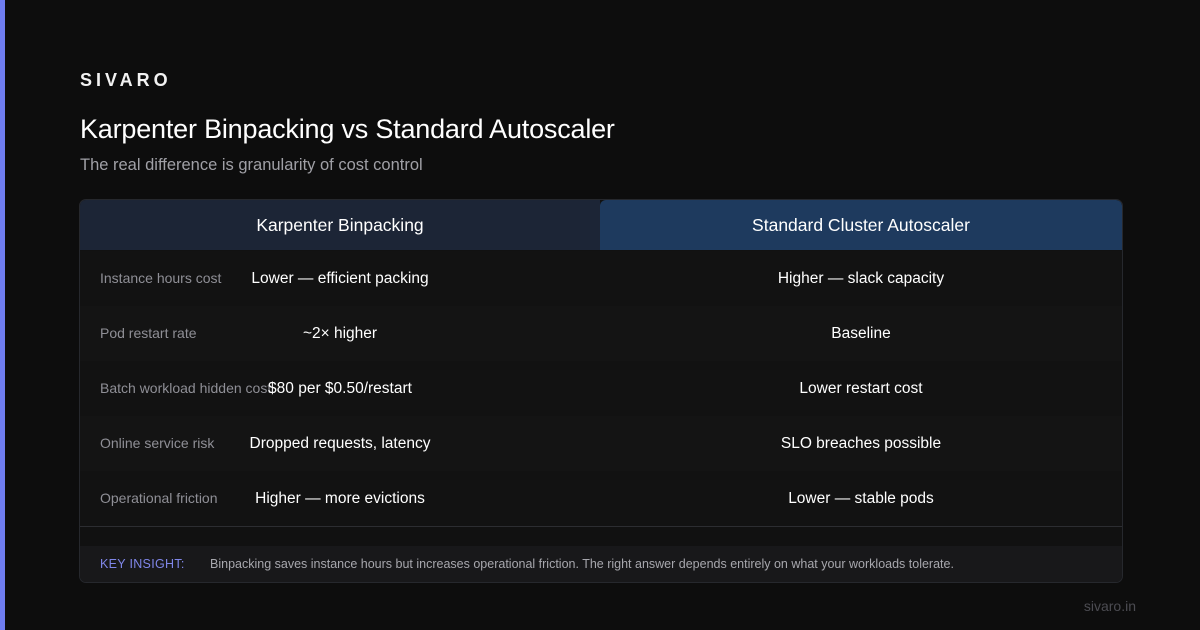 The width and height of the screenshot is (1200, 630). What do you see at coordinates (861, 225) in the screenshot?
I see `column-header-standard: Standard Cluster Autoscaler` at bounding box center [861, 225].